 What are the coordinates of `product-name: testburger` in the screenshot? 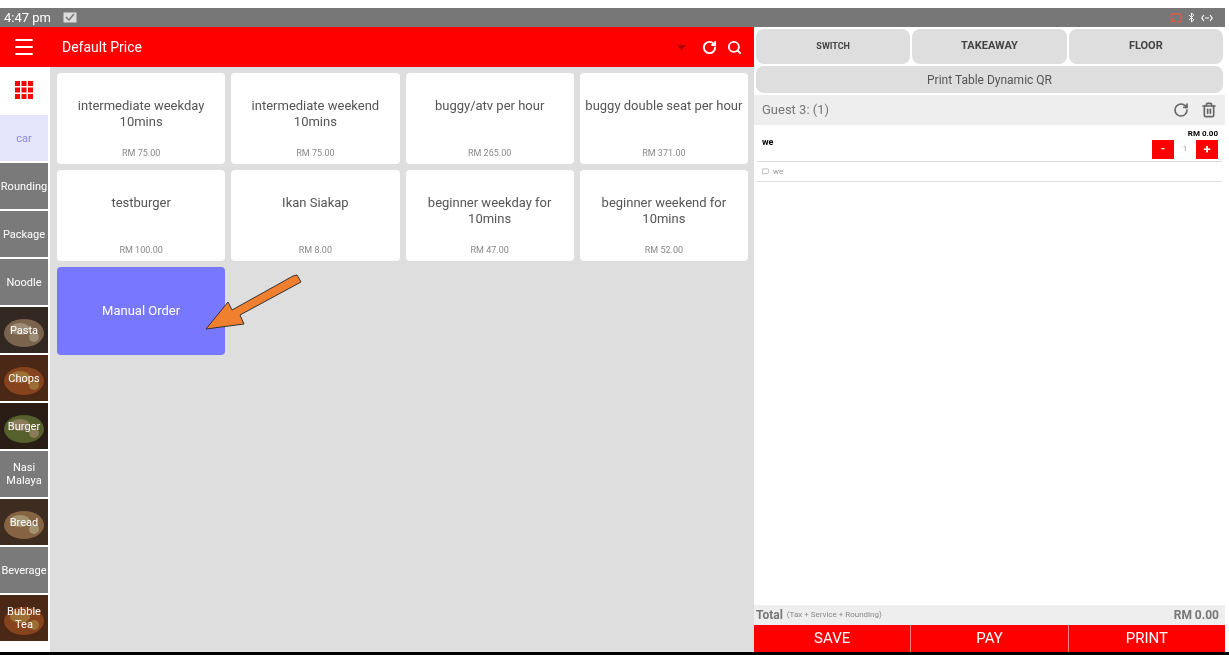 It's located at (141, 203).